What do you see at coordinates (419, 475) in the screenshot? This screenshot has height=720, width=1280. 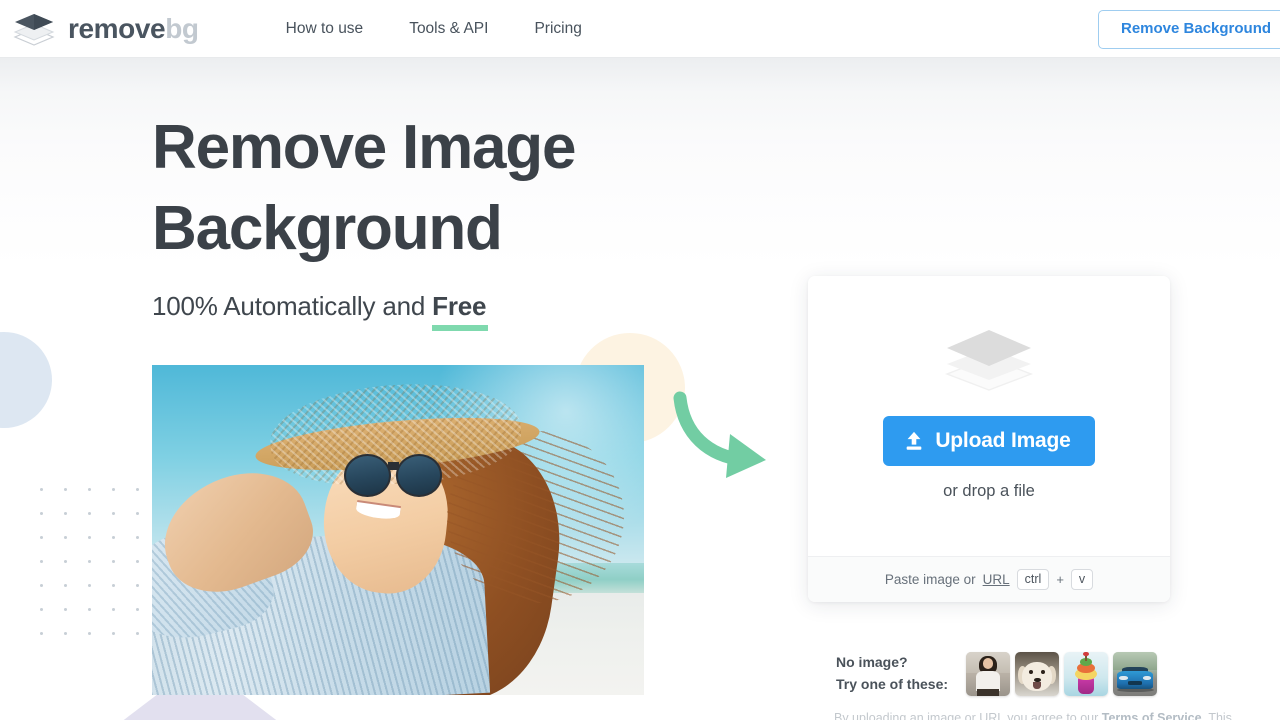 I see `photo-sunglasses-right` at bounding box center [419, 475].